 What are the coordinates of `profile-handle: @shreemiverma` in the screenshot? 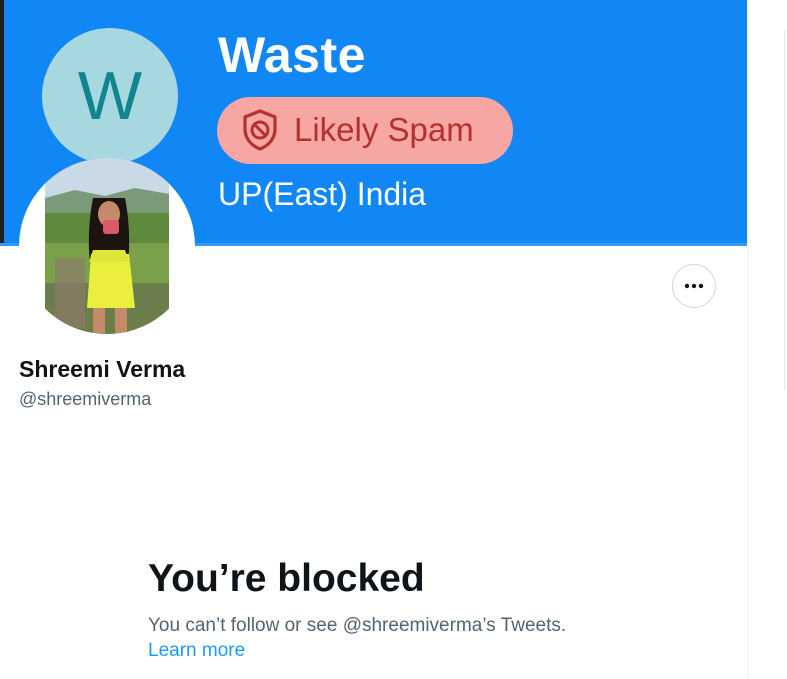 It's located at (85, 399).